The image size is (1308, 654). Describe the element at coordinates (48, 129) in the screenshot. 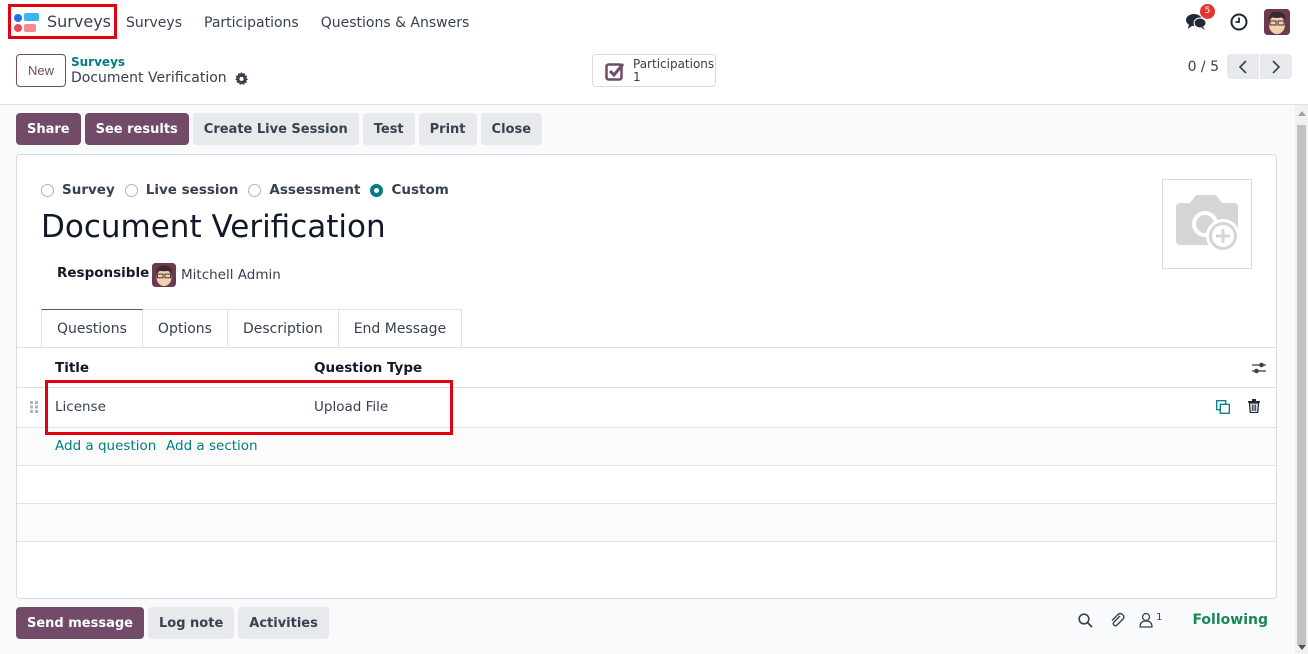

I see `share-button: Share` at that location.